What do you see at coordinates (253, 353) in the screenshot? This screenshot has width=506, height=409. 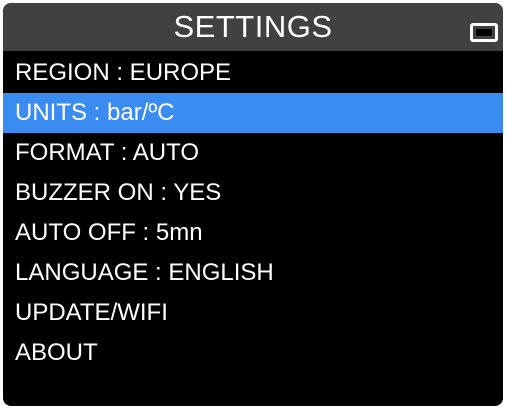 I see `menu-item-about: ABOUT` at bounding box center [253, 353].